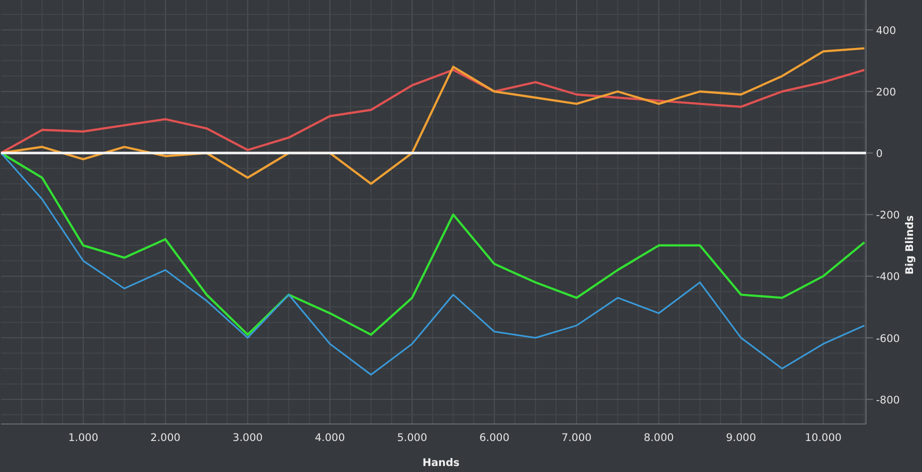 This screenshot has width=922, height=472. What do you see at coordinates (879, 154) in the screenshot?
I see `tick-label: 0` at bounding box center [879, 154].